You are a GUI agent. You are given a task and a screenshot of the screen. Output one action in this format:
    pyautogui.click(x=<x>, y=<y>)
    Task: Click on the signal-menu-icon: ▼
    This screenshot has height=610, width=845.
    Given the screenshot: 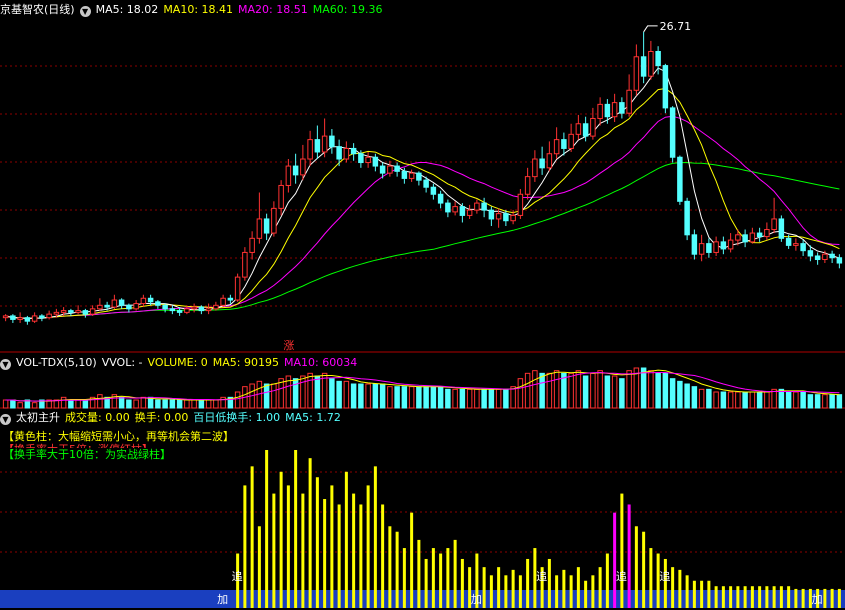 What is the action you would take?
    pyautogui.click(x=5, y=419)
    